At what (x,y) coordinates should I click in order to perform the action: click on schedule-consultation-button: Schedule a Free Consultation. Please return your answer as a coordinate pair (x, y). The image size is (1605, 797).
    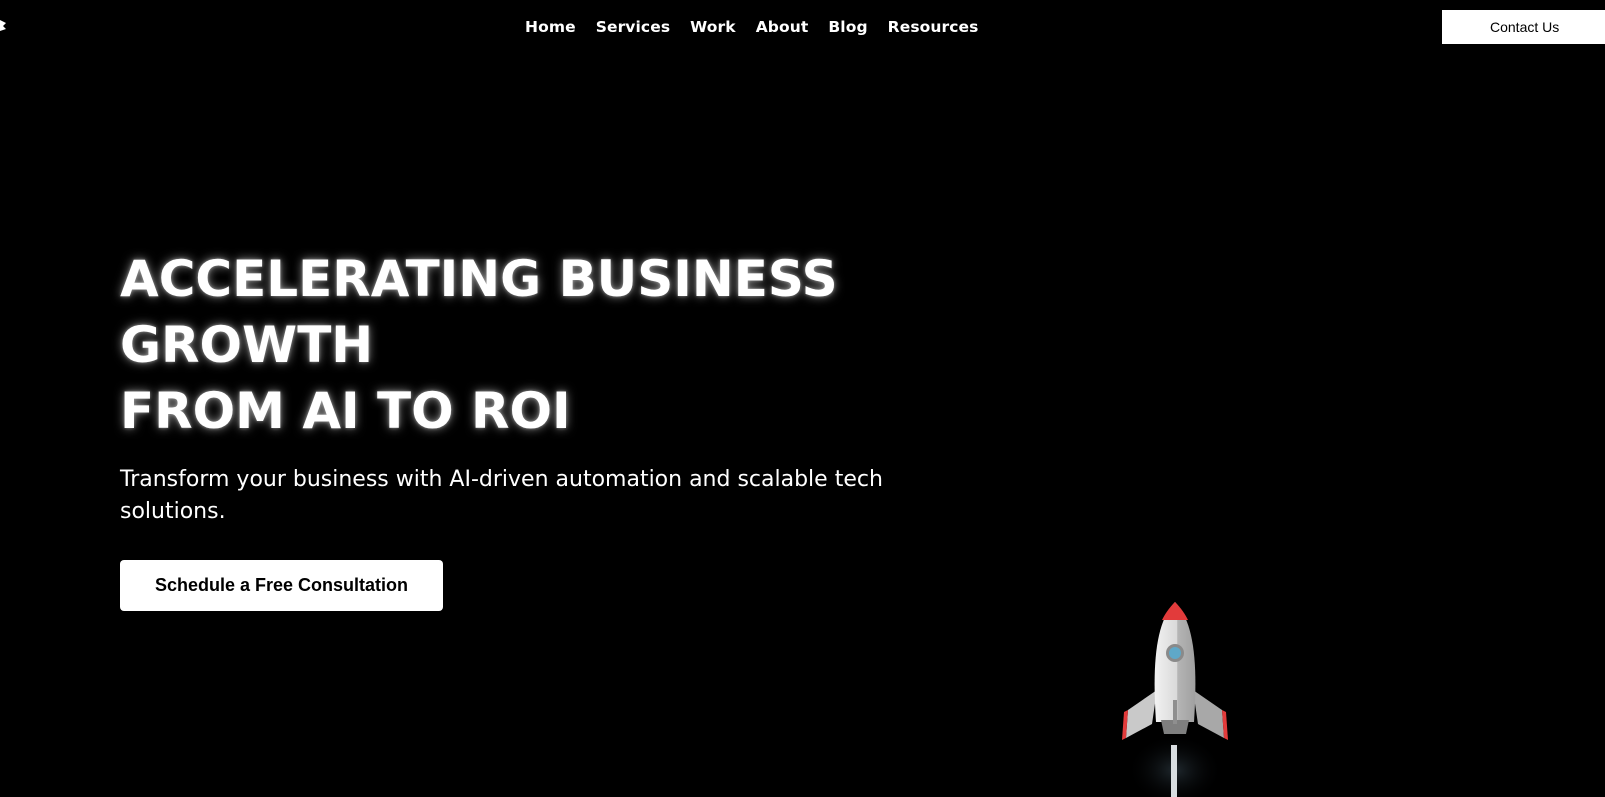
    Looking at the image, I should click on (281, 585).